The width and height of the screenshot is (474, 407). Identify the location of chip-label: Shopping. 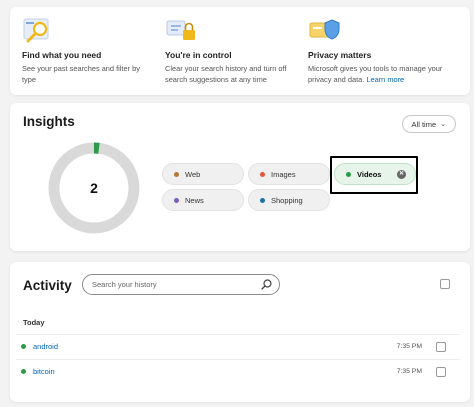
(287, 200).